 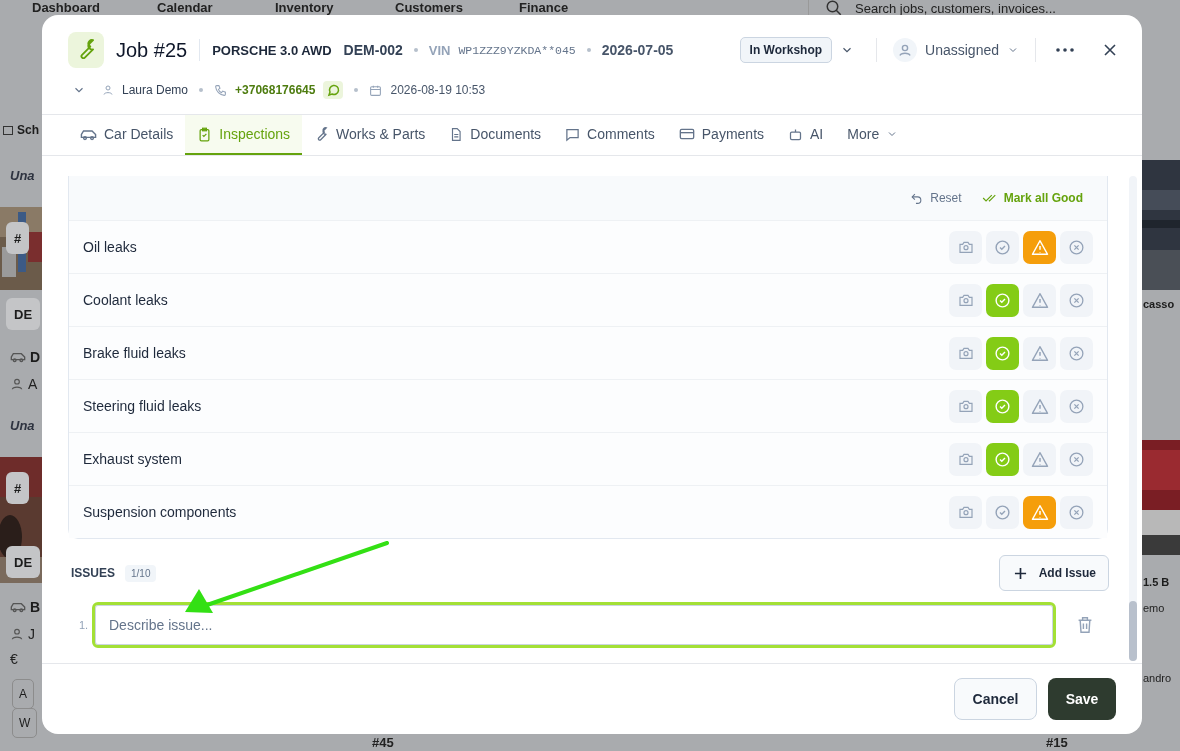 What do you see at coordinates (221, 90) in the screenshot?
I see `phone-icon` at bounding box center [221, 90].